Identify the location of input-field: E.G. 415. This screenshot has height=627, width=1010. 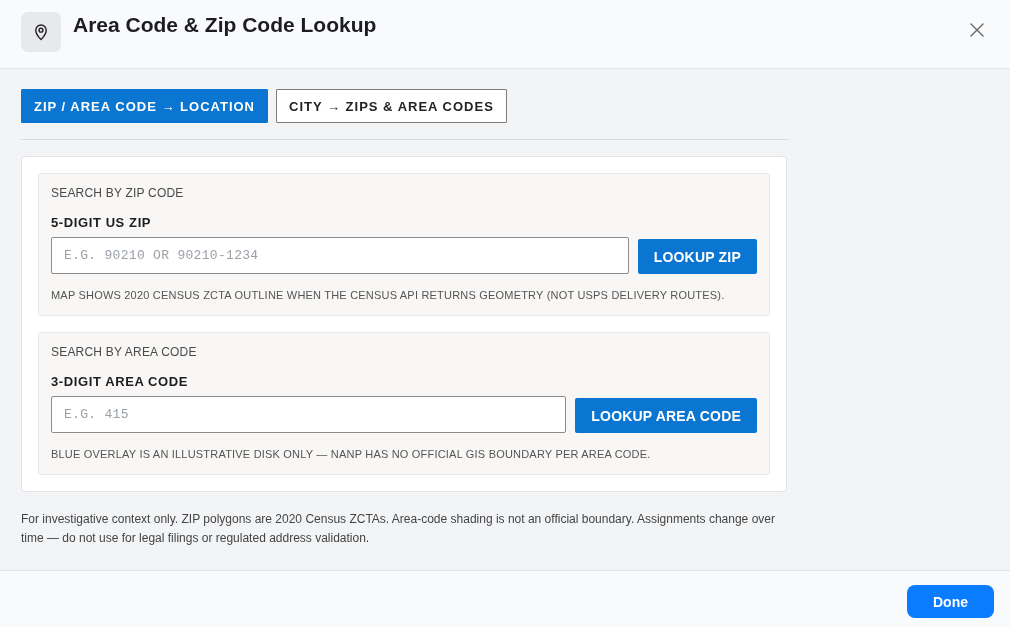
(309, 414).